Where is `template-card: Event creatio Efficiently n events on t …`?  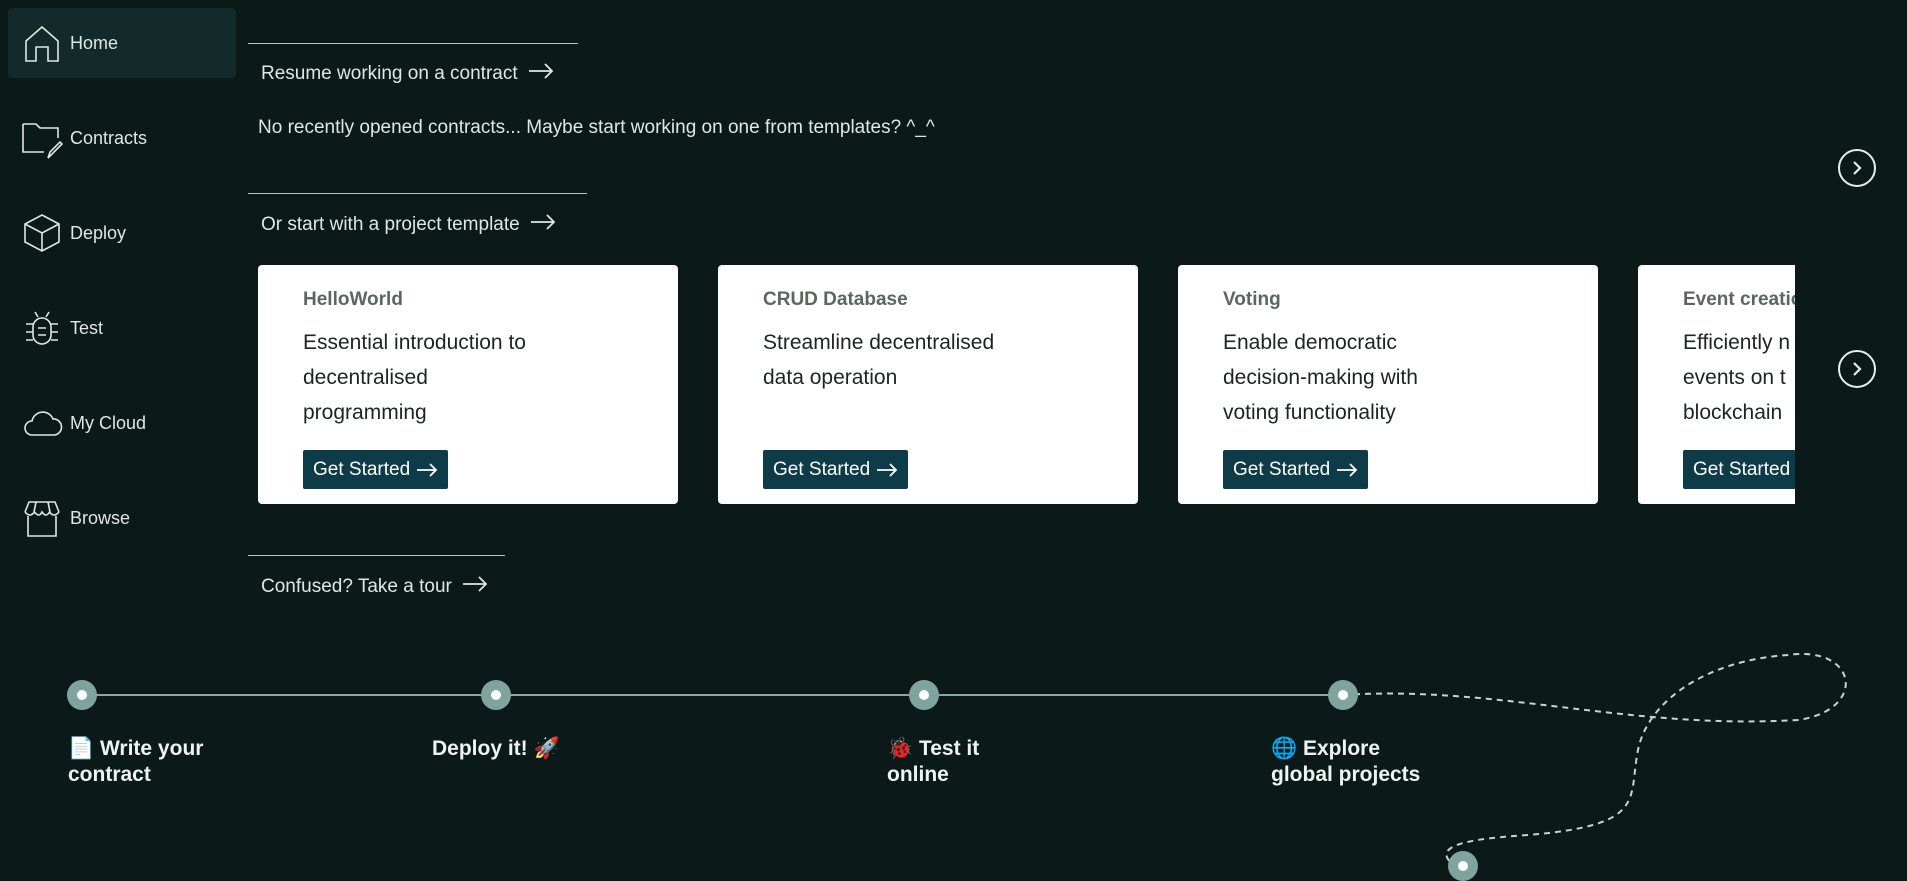 template-card: Event creatio Efficiently n events on t … is located at coordinates (1716, 384).